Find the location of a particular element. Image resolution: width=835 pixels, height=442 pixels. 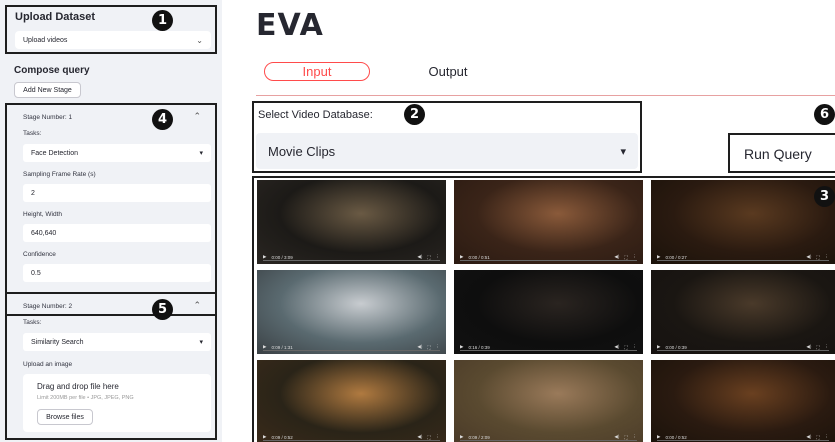

stage-2-tasks-label: Tasks: is located at coordinates (32, 322).